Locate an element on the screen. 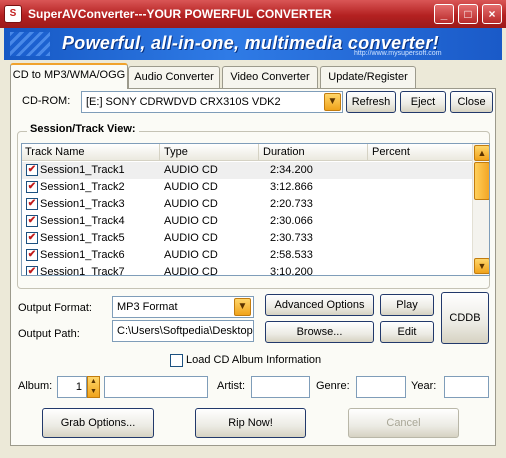  scroll-up-icon: ▲ is located at coordinates (481, 153).